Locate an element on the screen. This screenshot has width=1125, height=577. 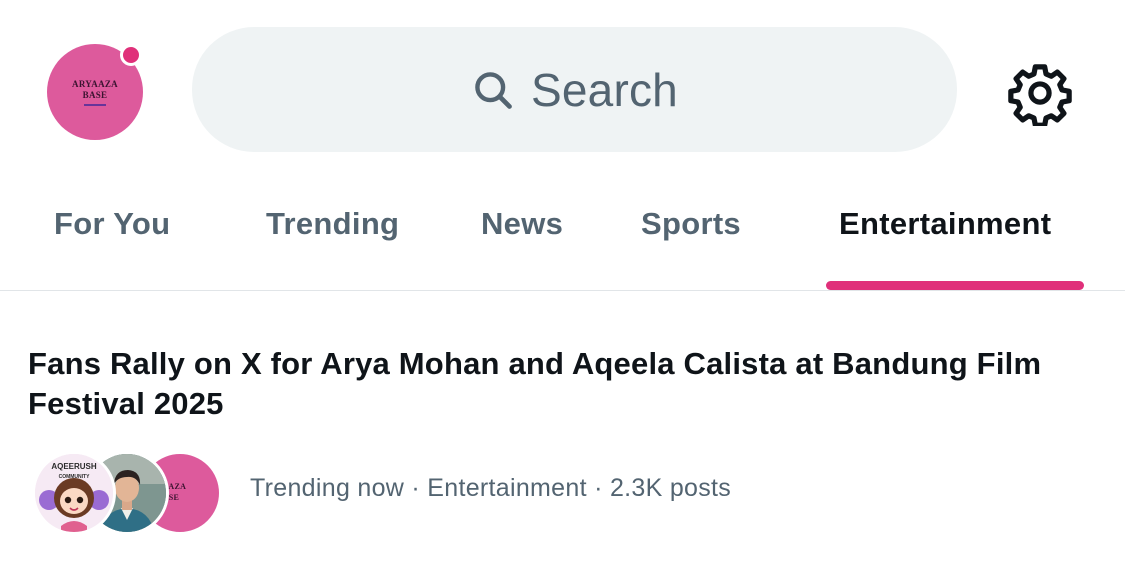
avatar-1-sub-label: COMMUNITY is located at coordinates (74, 477).